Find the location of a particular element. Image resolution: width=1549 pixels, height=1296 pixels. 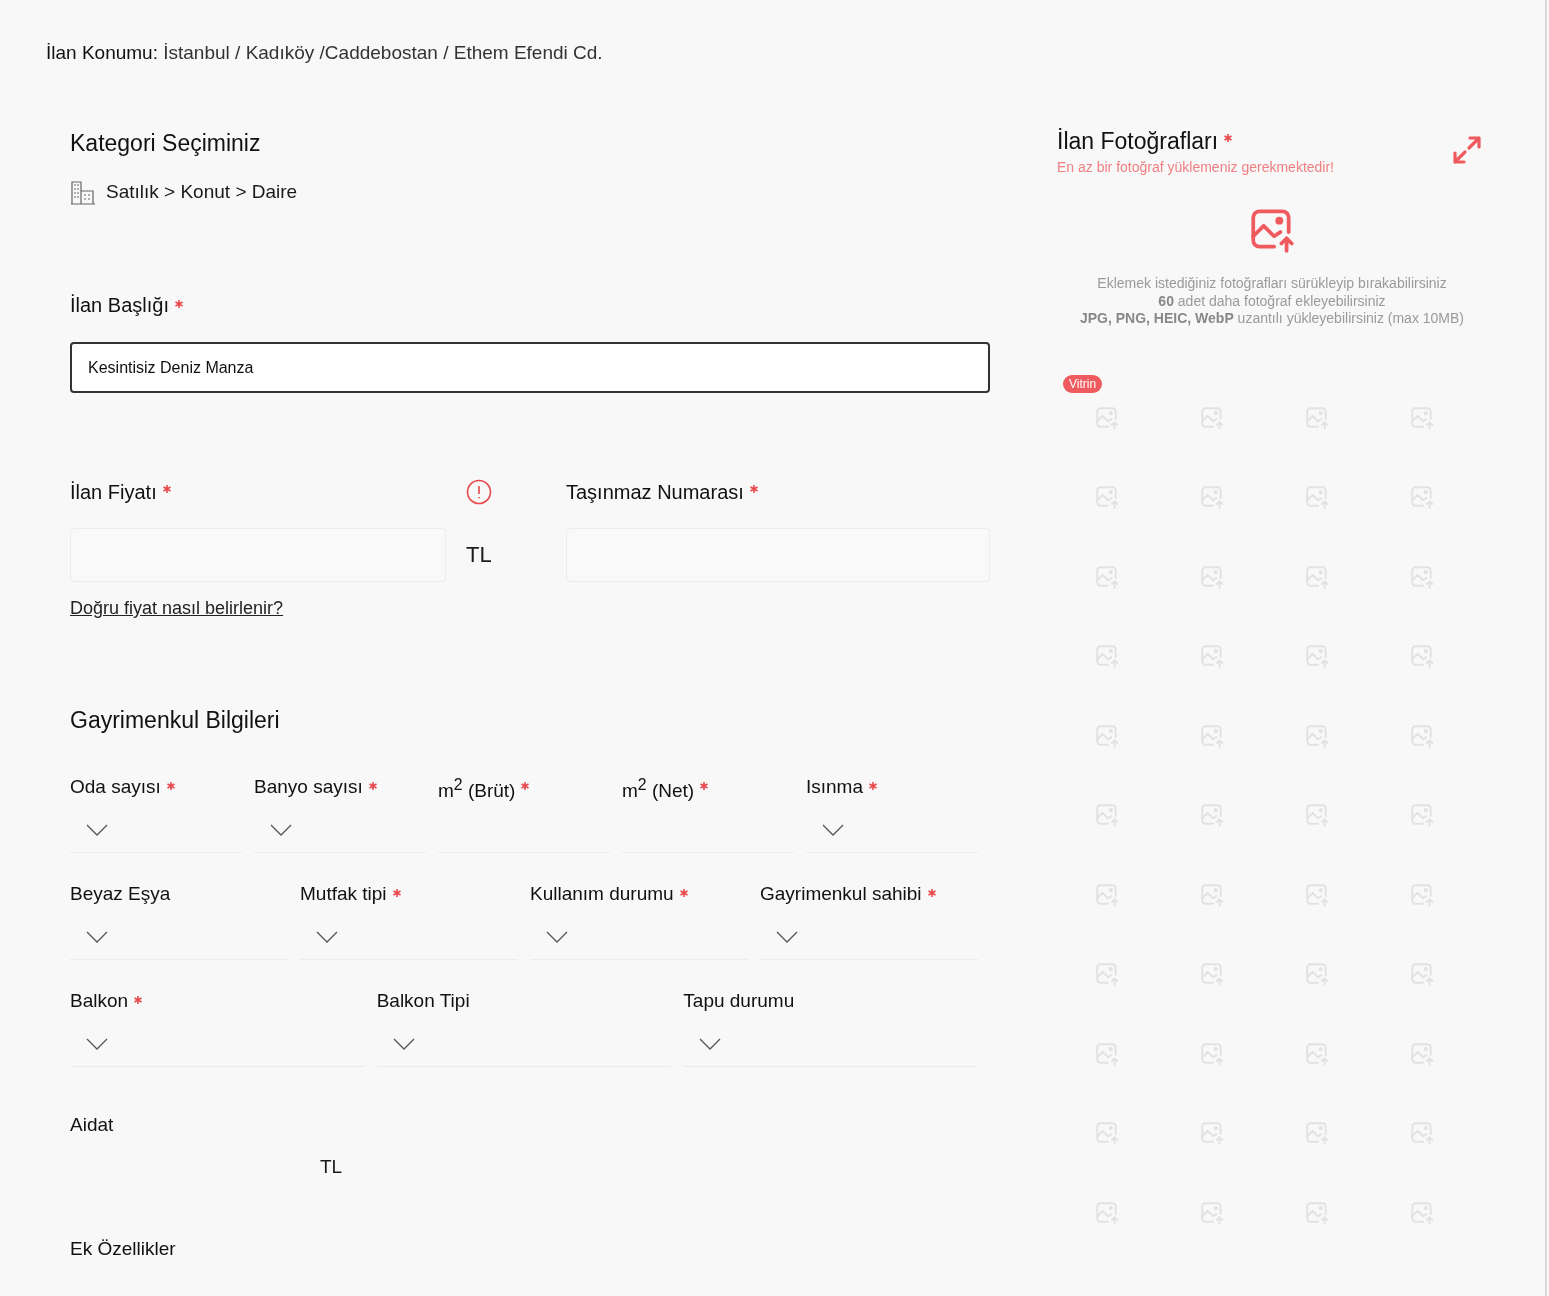

field-label: Taşınmaz Numarası is located at coordinates (655, 492).